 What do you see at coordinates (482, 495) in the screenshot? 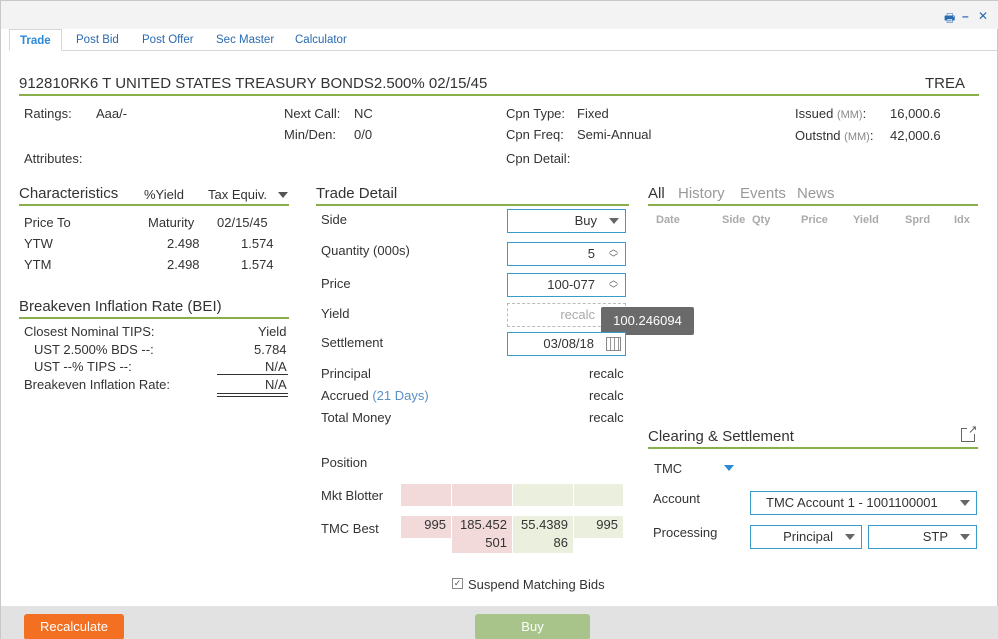
I see `blotter-bid-price` at bounding box center [482, 495].